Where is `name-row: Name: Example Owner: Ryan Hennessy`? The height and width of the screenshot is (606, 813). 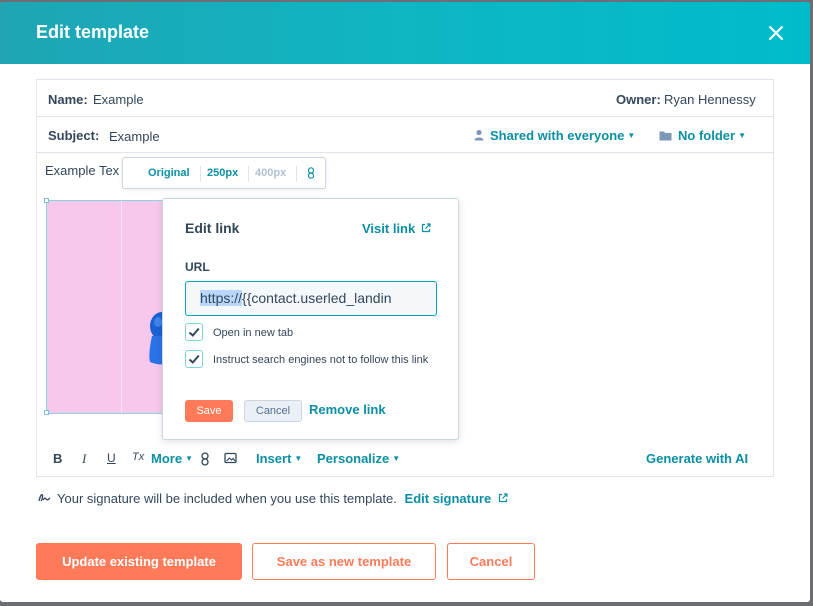 name-row: Name: Example Owner: Ryan Hennessy is located at coordinates (405, 98).